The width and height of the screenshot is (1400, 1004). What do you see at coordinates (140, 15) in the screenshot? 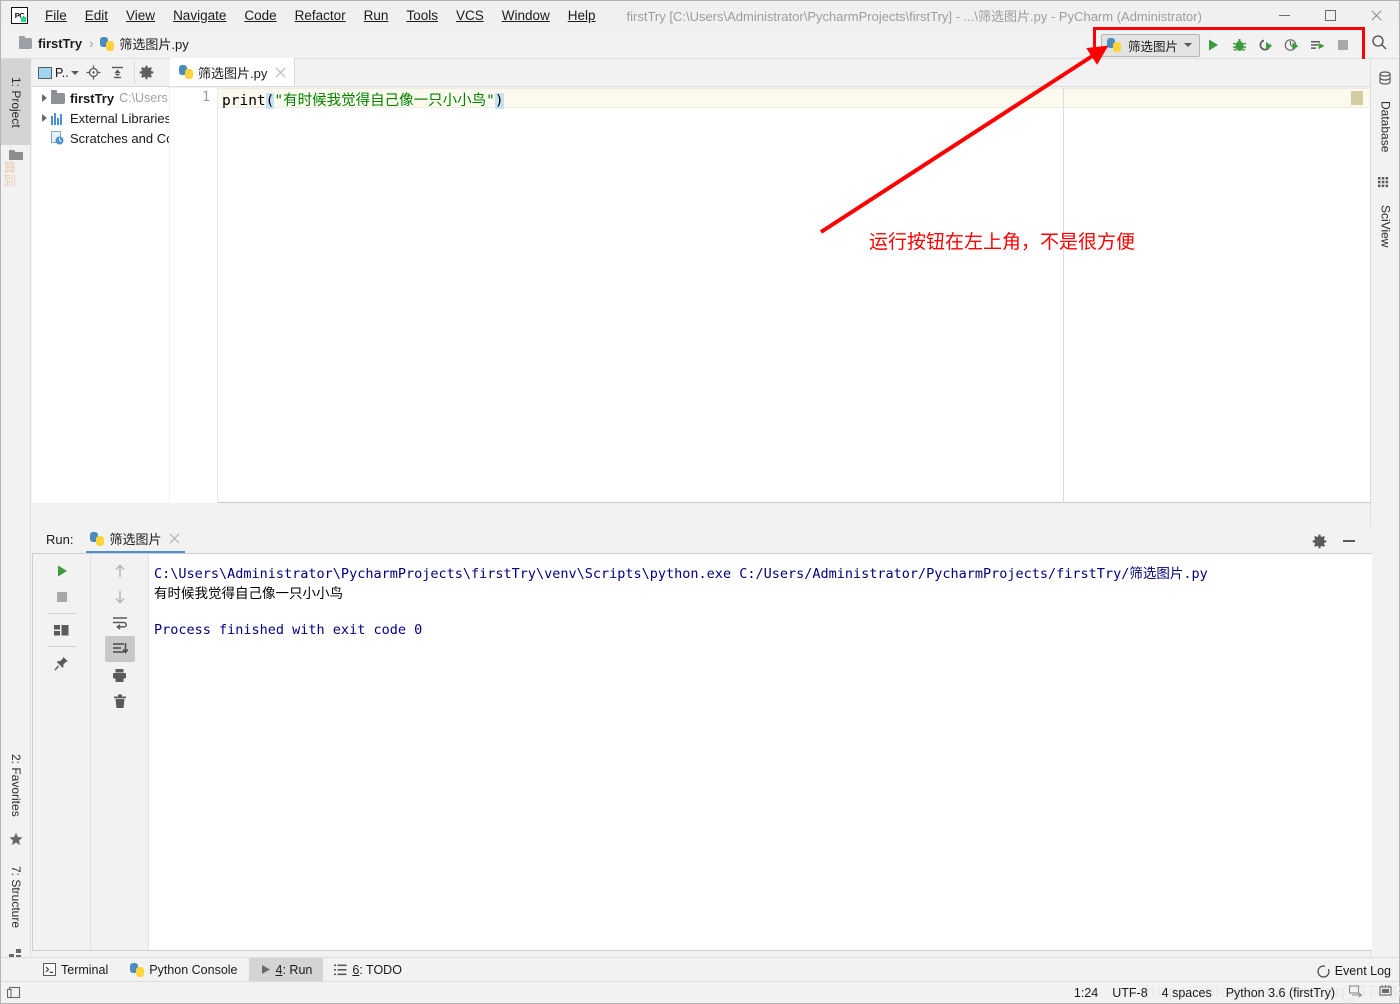
I see `menu-view: View` at bounding box center [140, 15].